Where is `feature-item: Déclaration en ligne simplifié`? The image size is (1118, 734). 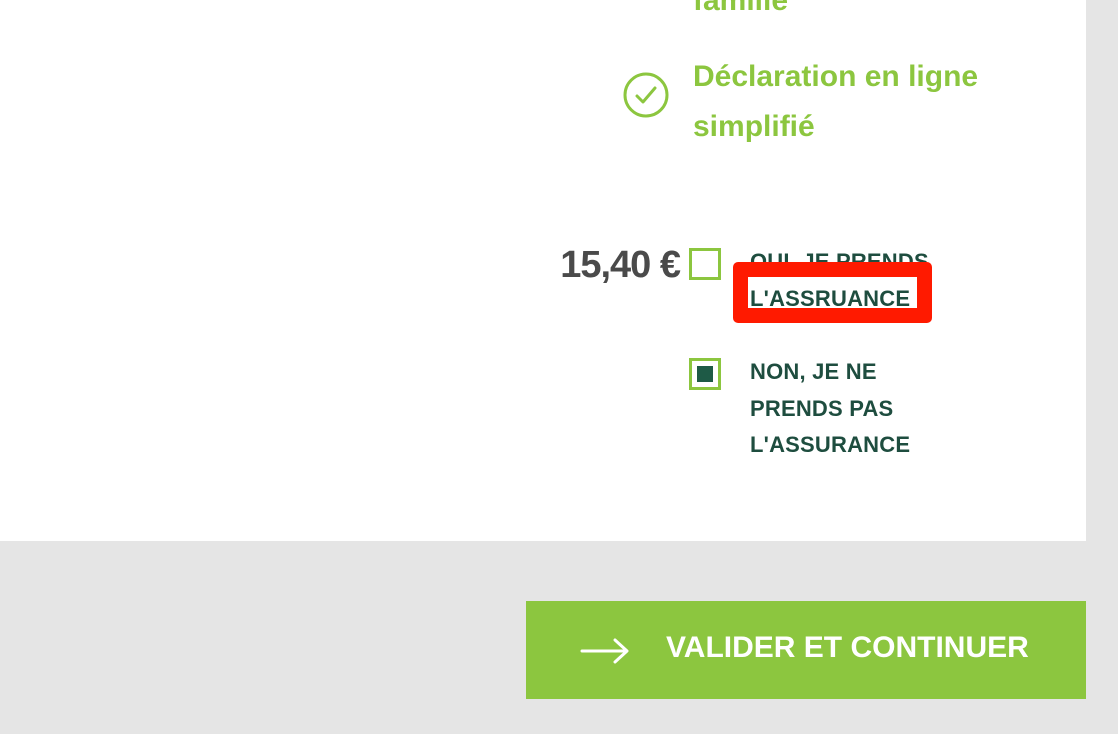 feature-item: Déclaration en ligne simplifié is located at coordinates (800, 102).